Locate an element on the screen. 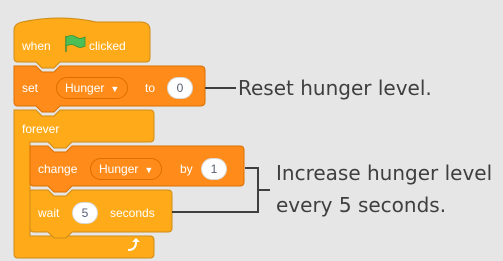  by-label: by is located at coordinates (186, 169).